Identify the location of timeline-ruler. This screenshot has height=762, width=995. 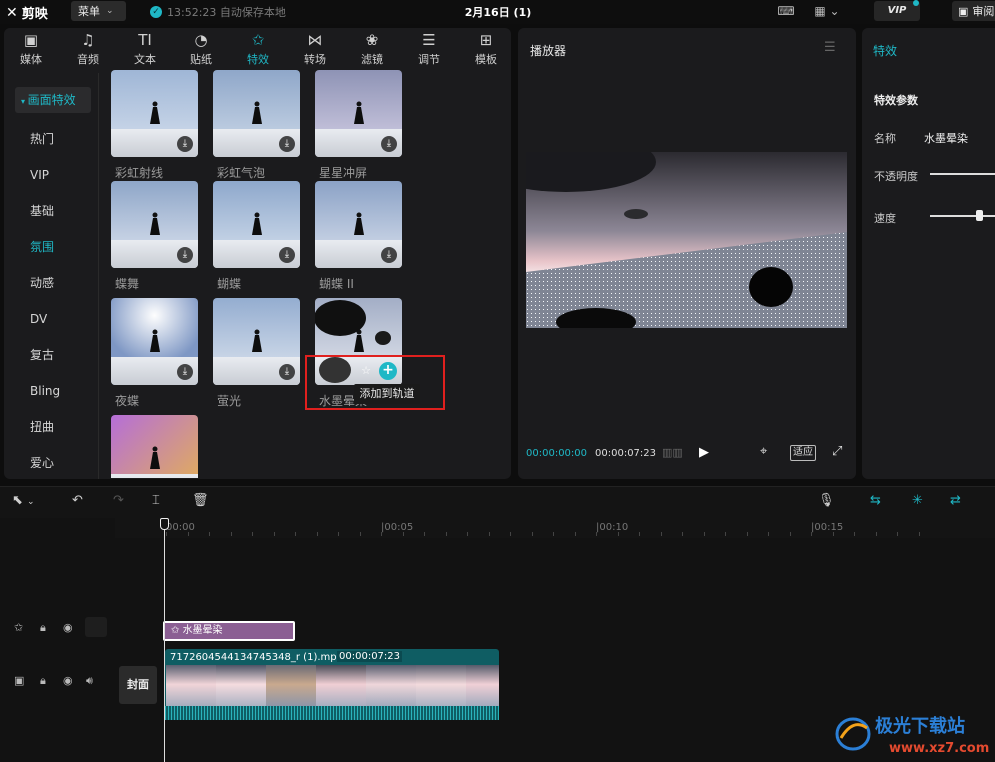
(555, 528).